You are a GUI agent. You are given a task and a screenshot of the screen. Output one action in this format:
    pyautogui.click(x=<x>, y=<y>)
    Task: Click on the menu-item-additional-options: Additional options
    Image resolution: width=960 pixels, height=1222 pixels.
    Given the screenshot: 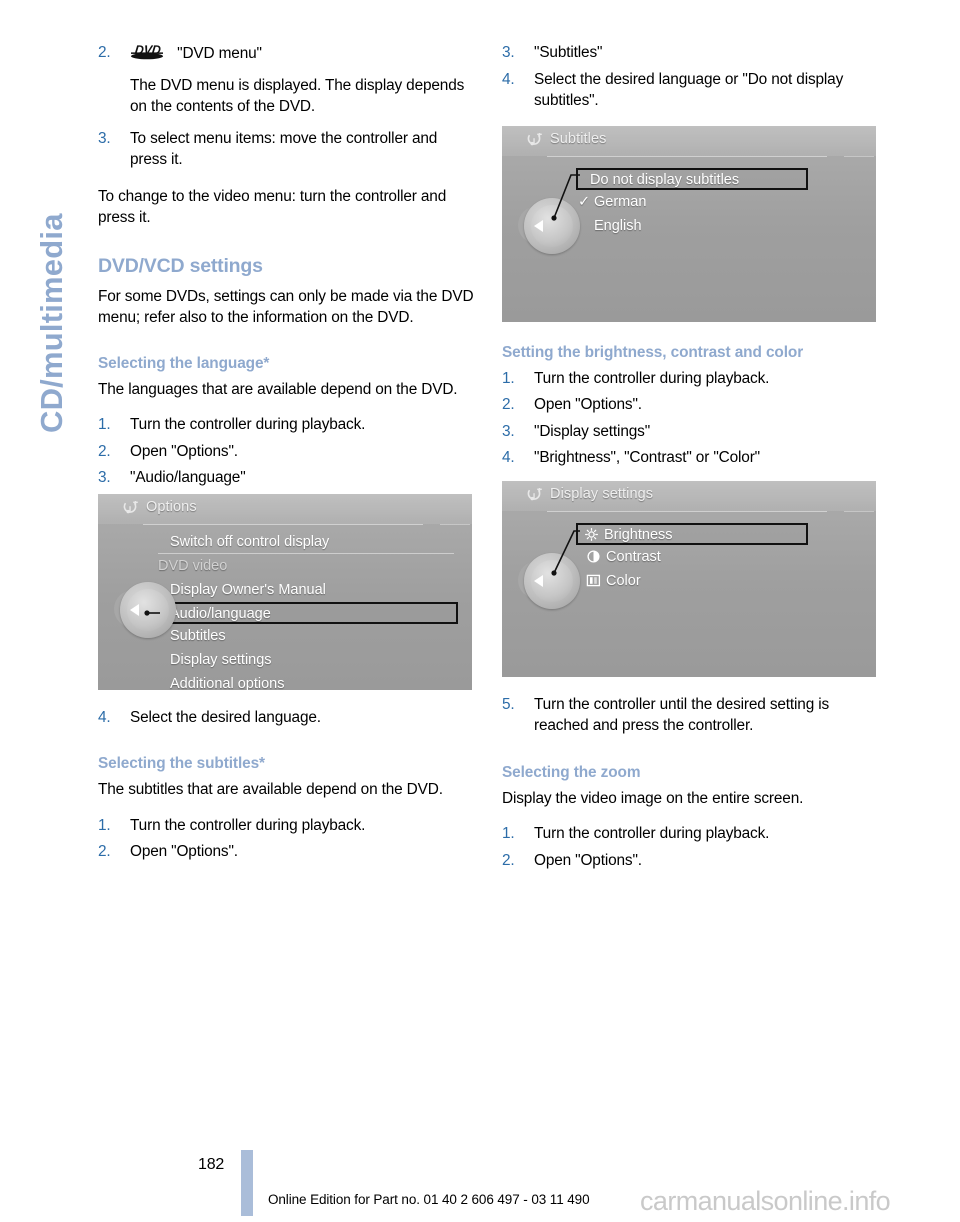 What is the action you would take?
    pyautogui.click(x=308, y=681)
    